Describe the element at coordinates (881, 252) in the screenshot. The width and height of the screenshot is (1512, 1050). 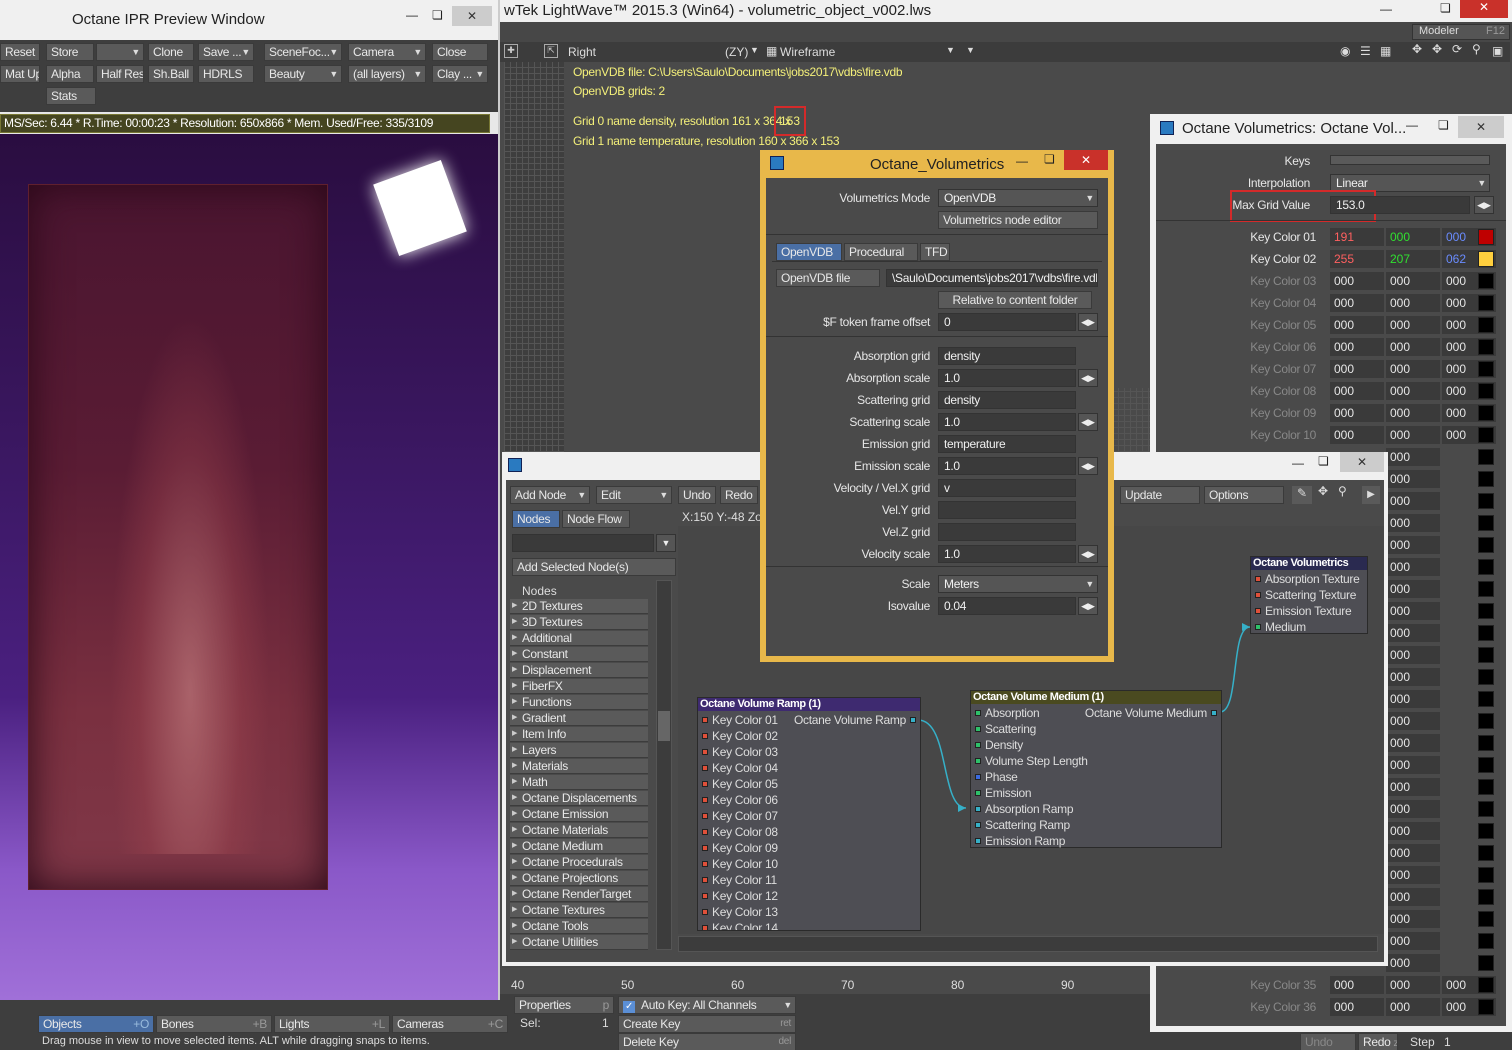
I see `tab-procedural: Procedural` at that location.